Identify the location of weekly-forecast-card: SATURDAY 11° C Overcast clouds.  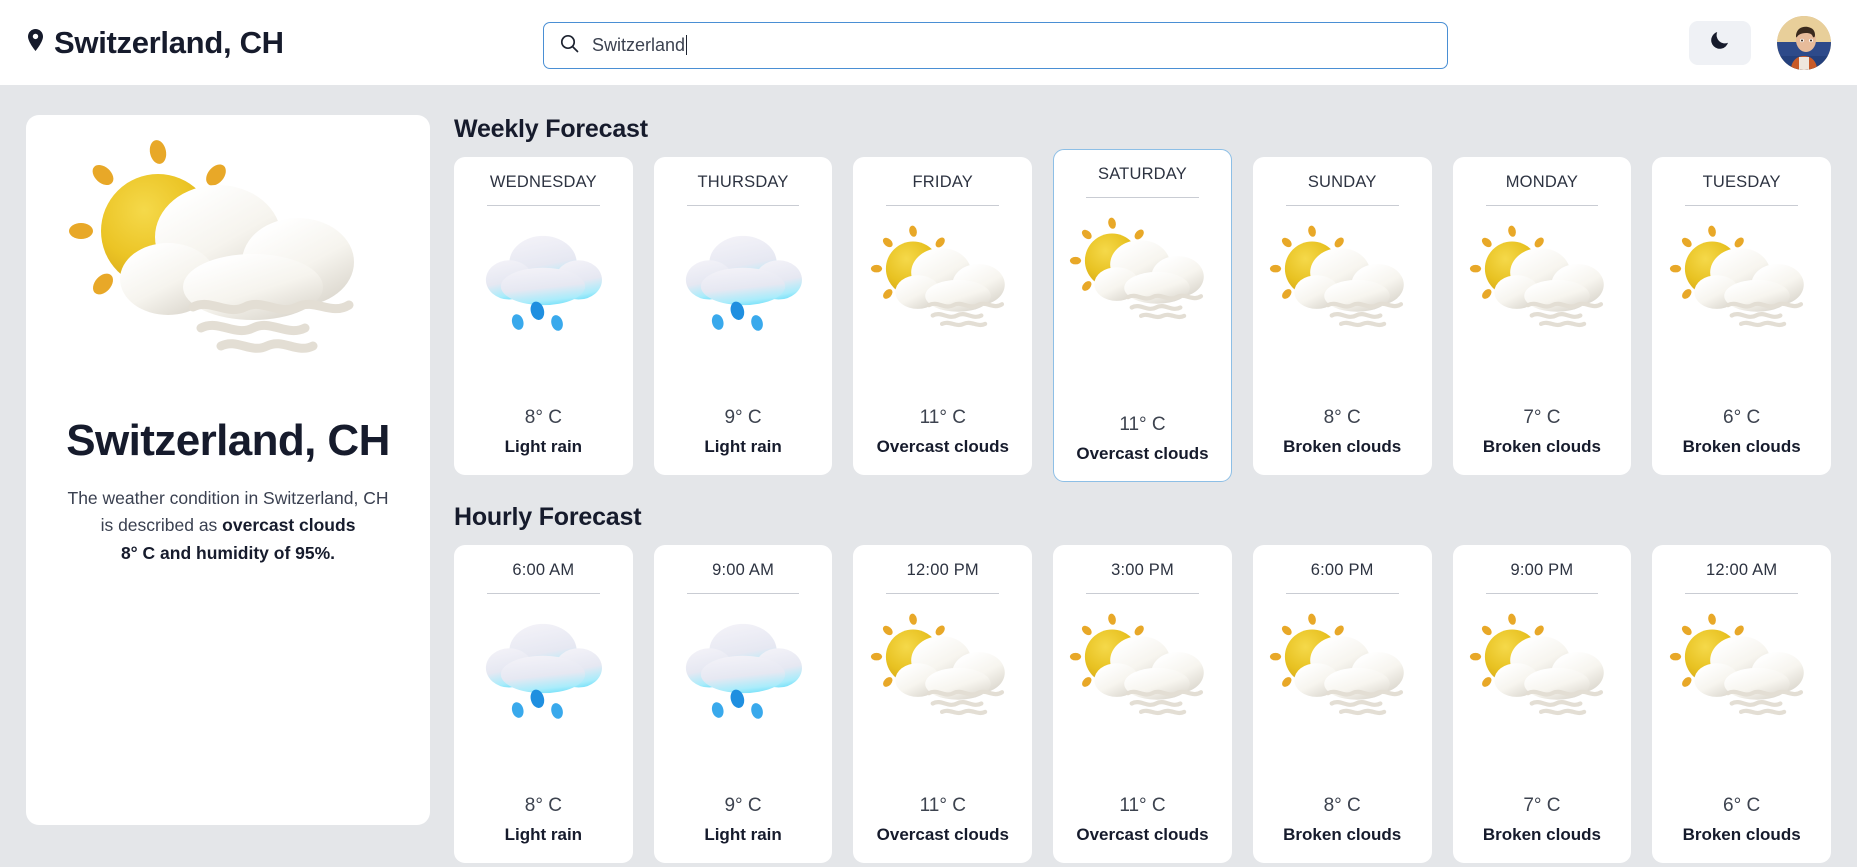
(1142, 315).